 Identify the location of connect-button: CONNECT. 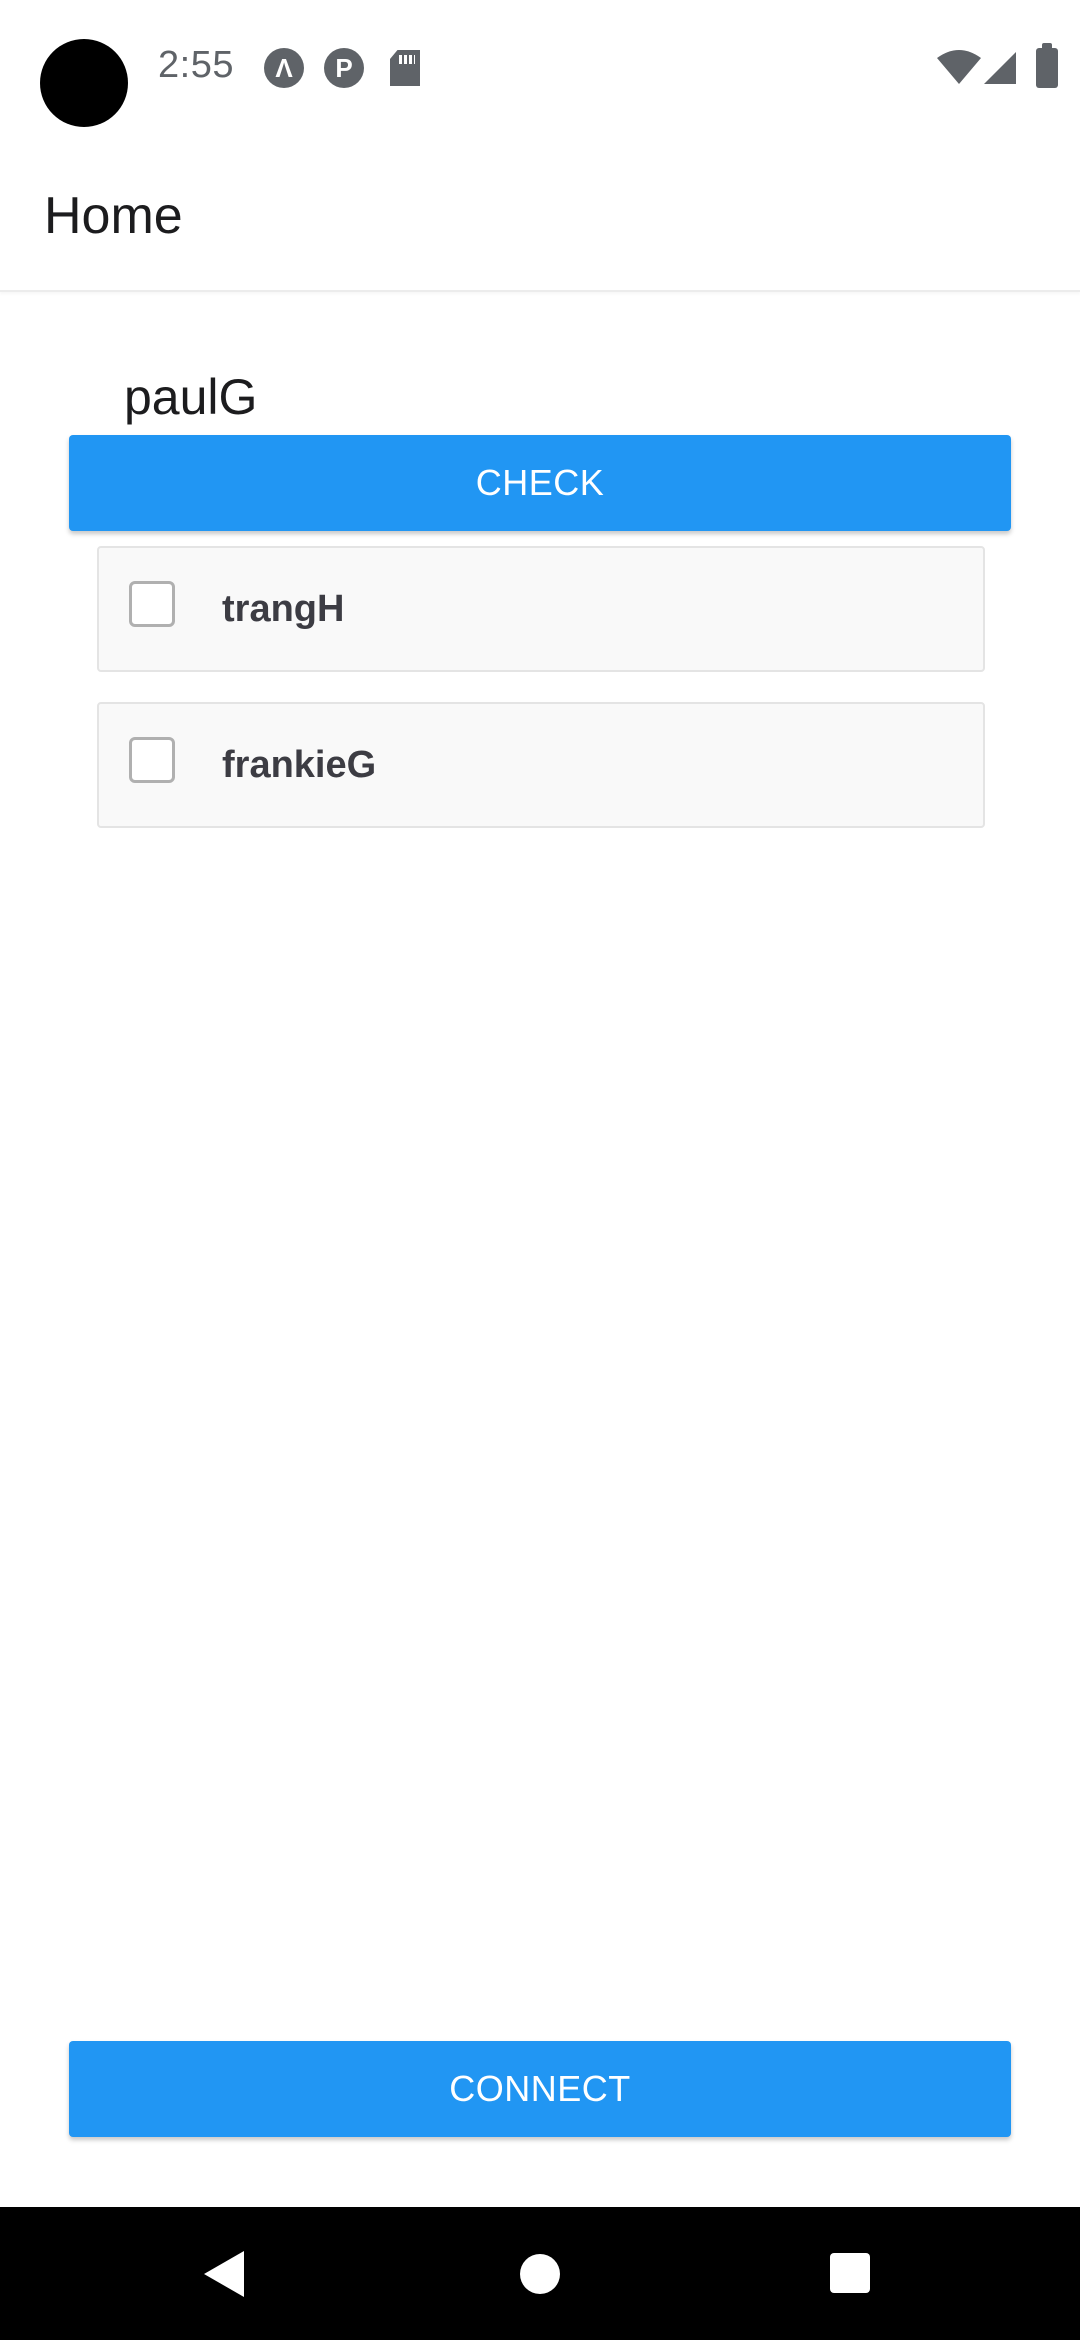
(540, 2089).